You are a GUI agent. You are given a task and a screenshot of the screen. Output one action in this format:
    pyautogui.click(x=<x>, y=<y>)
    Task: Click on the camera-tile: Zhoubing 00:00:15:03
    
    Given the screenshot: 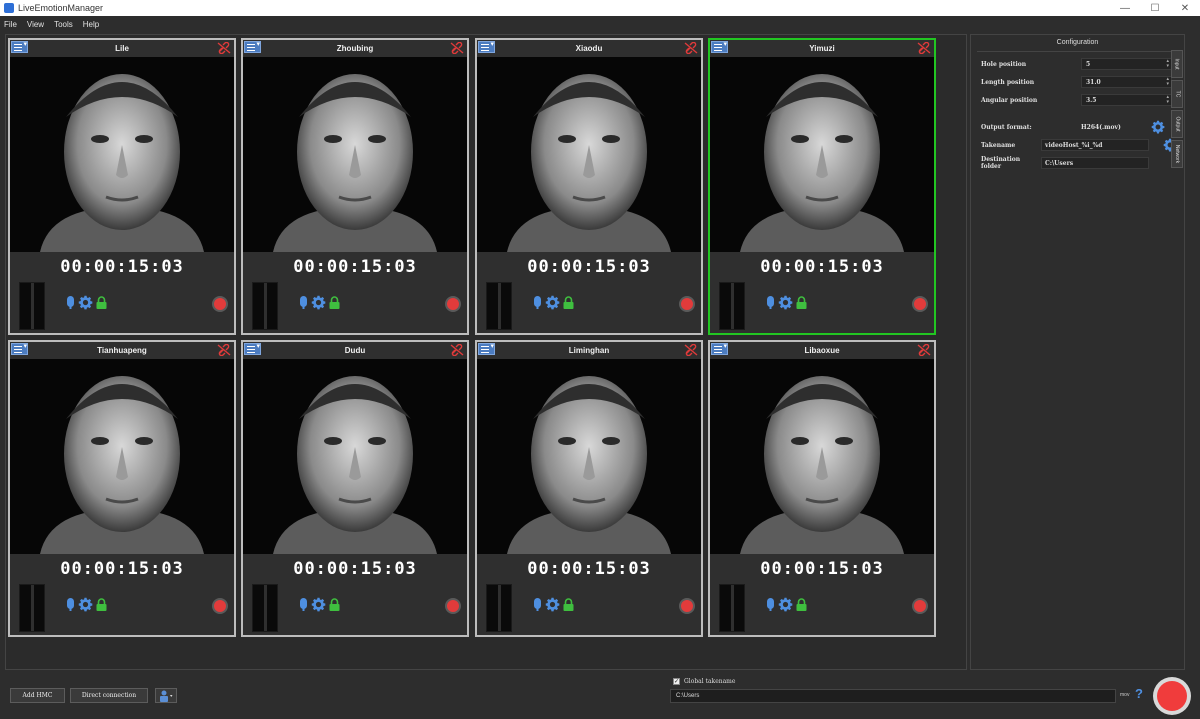 What is the action you would take?
    pyautogui.click(x=355, y=186)
    